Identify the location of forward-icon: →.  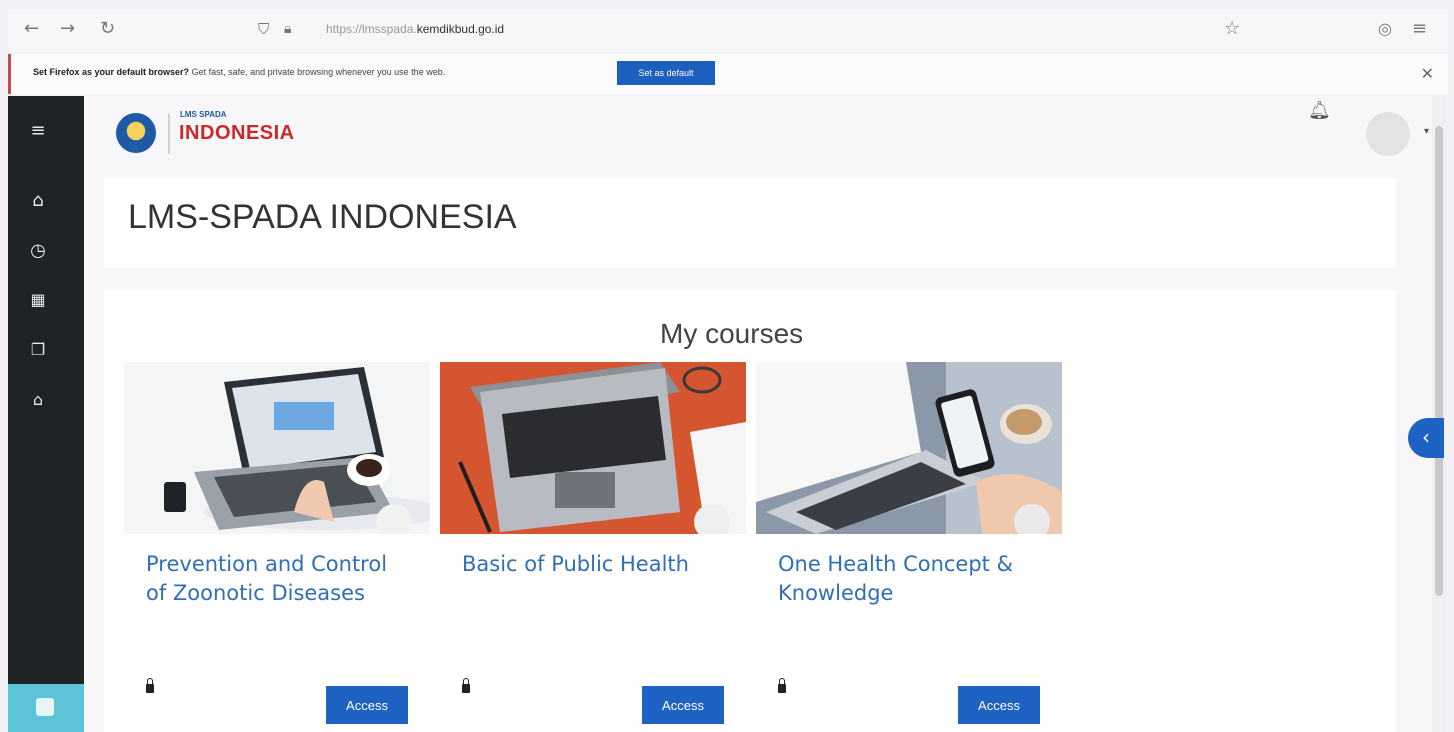
(67, 29).